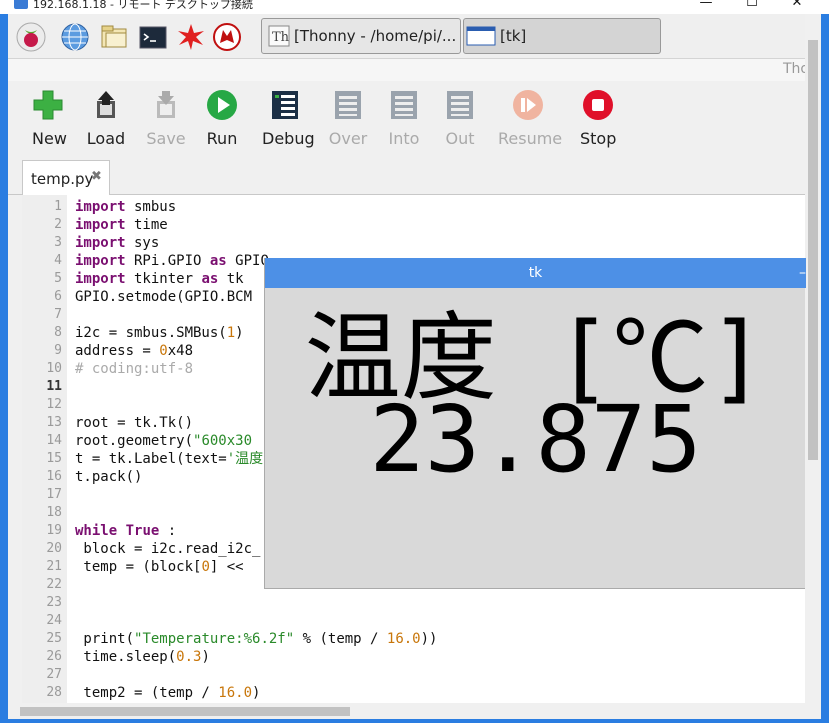 This screenshot has height=723, width=829. I want to click on line-number: 3, so click(58, 242).